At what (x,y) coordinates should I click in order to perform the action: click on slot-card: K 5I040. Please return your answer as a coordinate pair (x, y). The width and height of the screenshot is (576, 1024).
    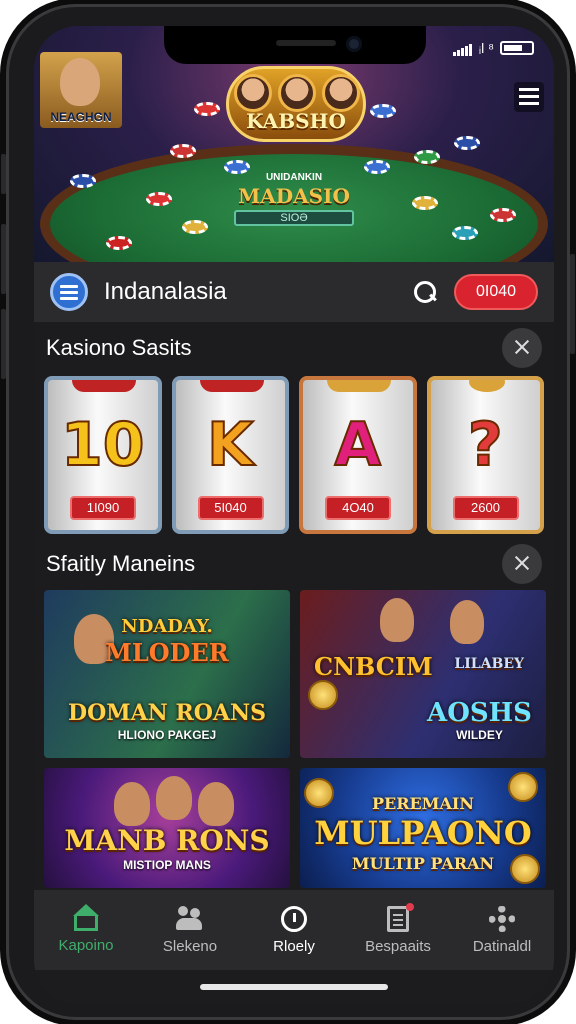
    Looking at the image, I should click on (230, 455).